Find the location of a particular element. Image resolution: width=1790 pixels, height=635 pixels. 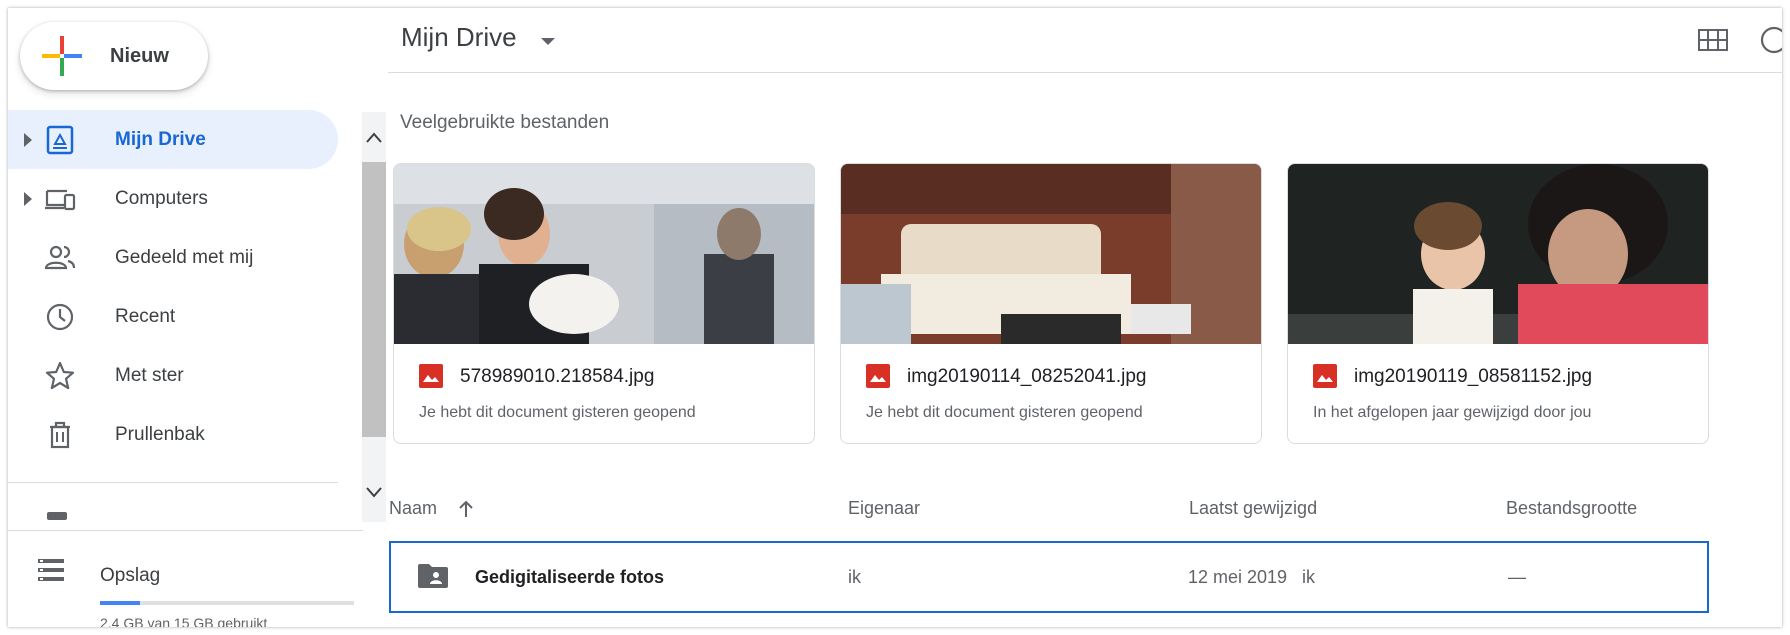

sidebar-item-shared: Gedeeld met mij is located at coordinates (173, 257).